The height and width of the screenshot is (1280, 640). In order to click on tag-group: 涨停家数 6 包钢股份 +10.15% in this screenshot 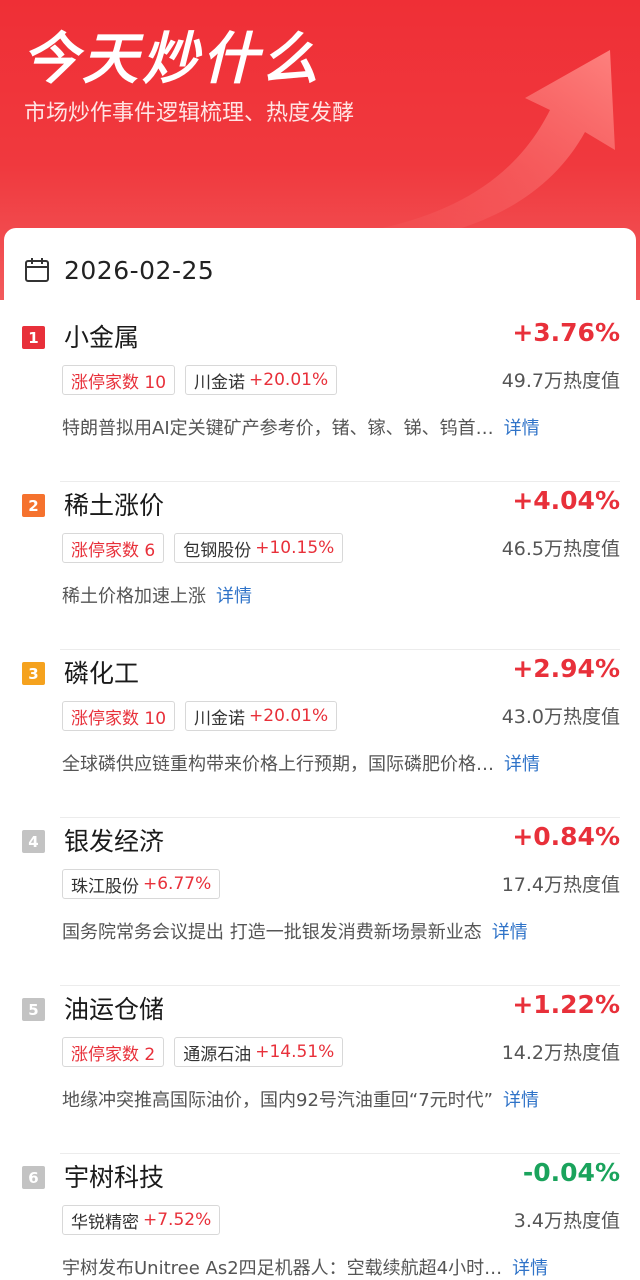, I will do `click(207, 548)`.